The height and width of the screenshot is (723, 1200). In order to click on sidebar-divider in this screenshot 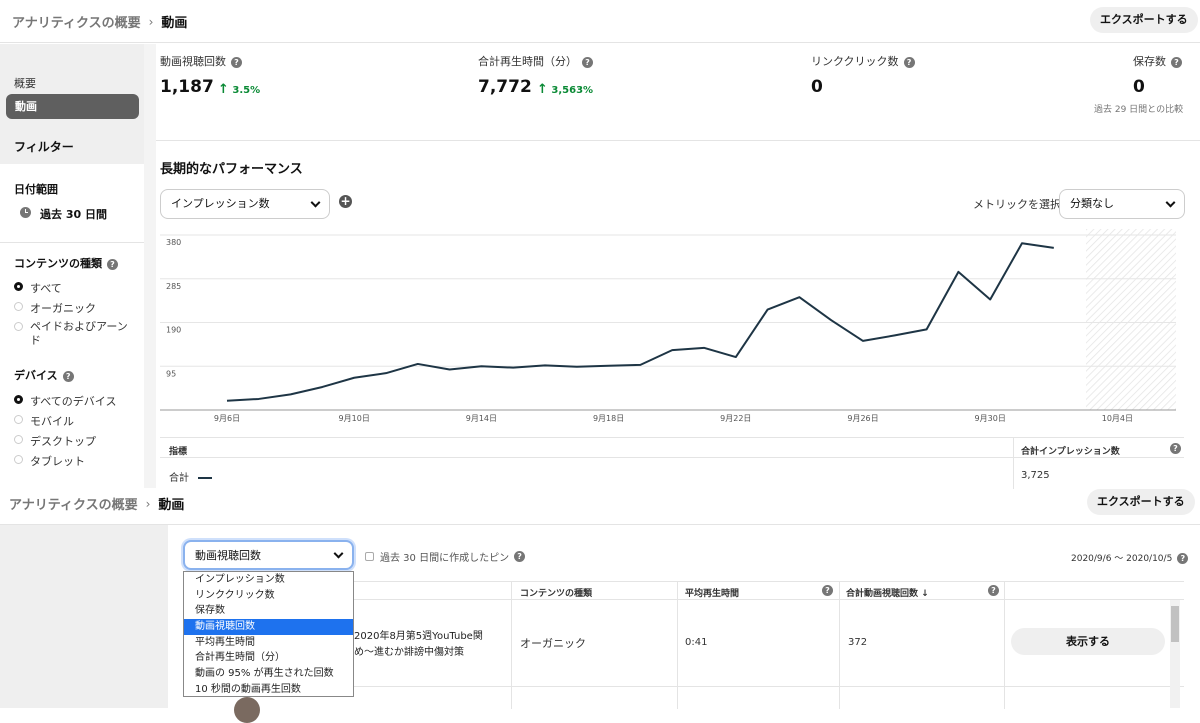, I will do `click(72, 242)`.